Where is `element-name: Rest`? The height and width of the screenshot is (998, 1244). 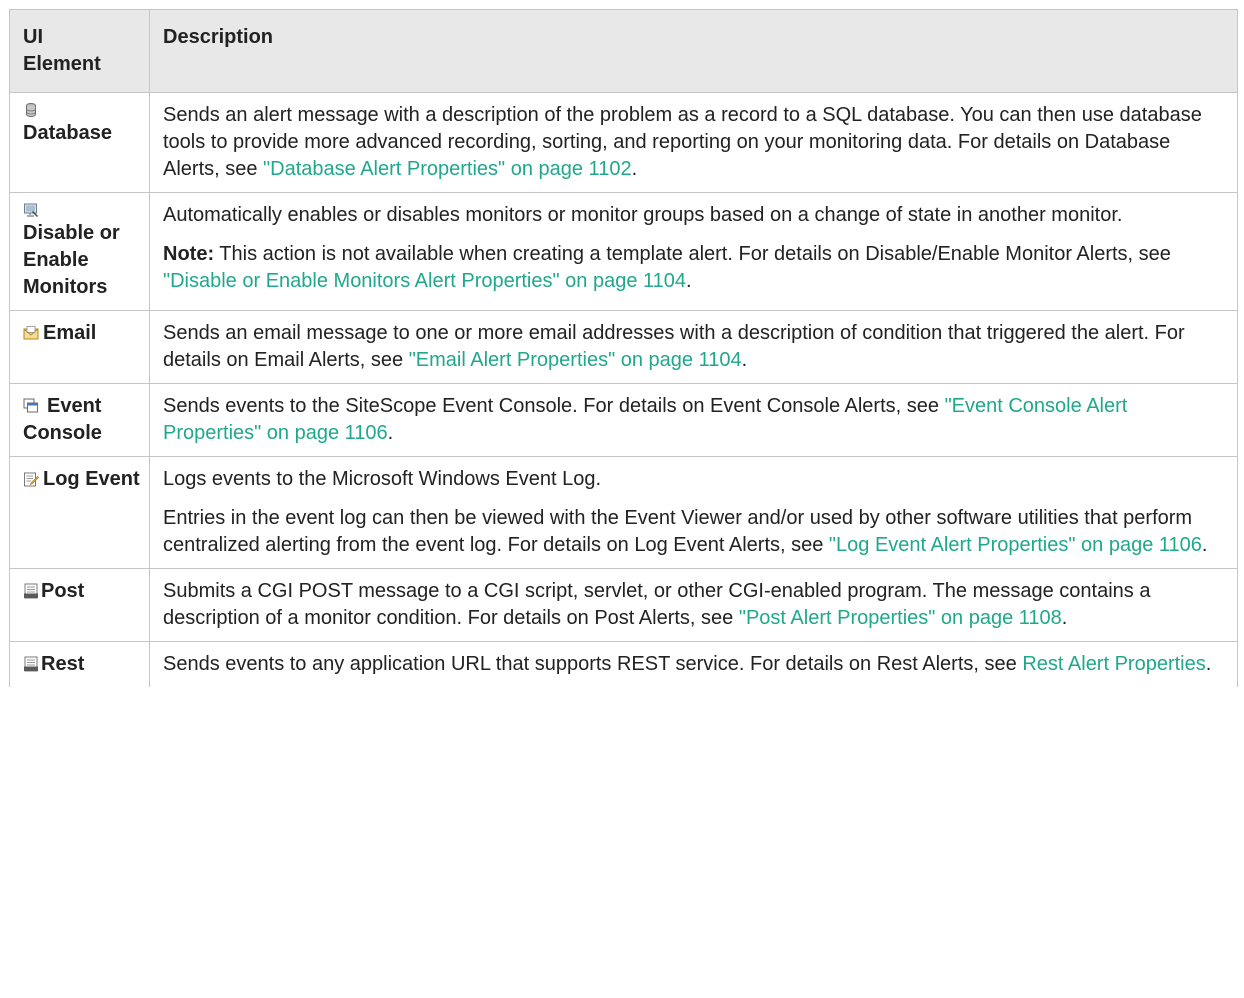 element-name: Rest is located at coordinates (63, 664).